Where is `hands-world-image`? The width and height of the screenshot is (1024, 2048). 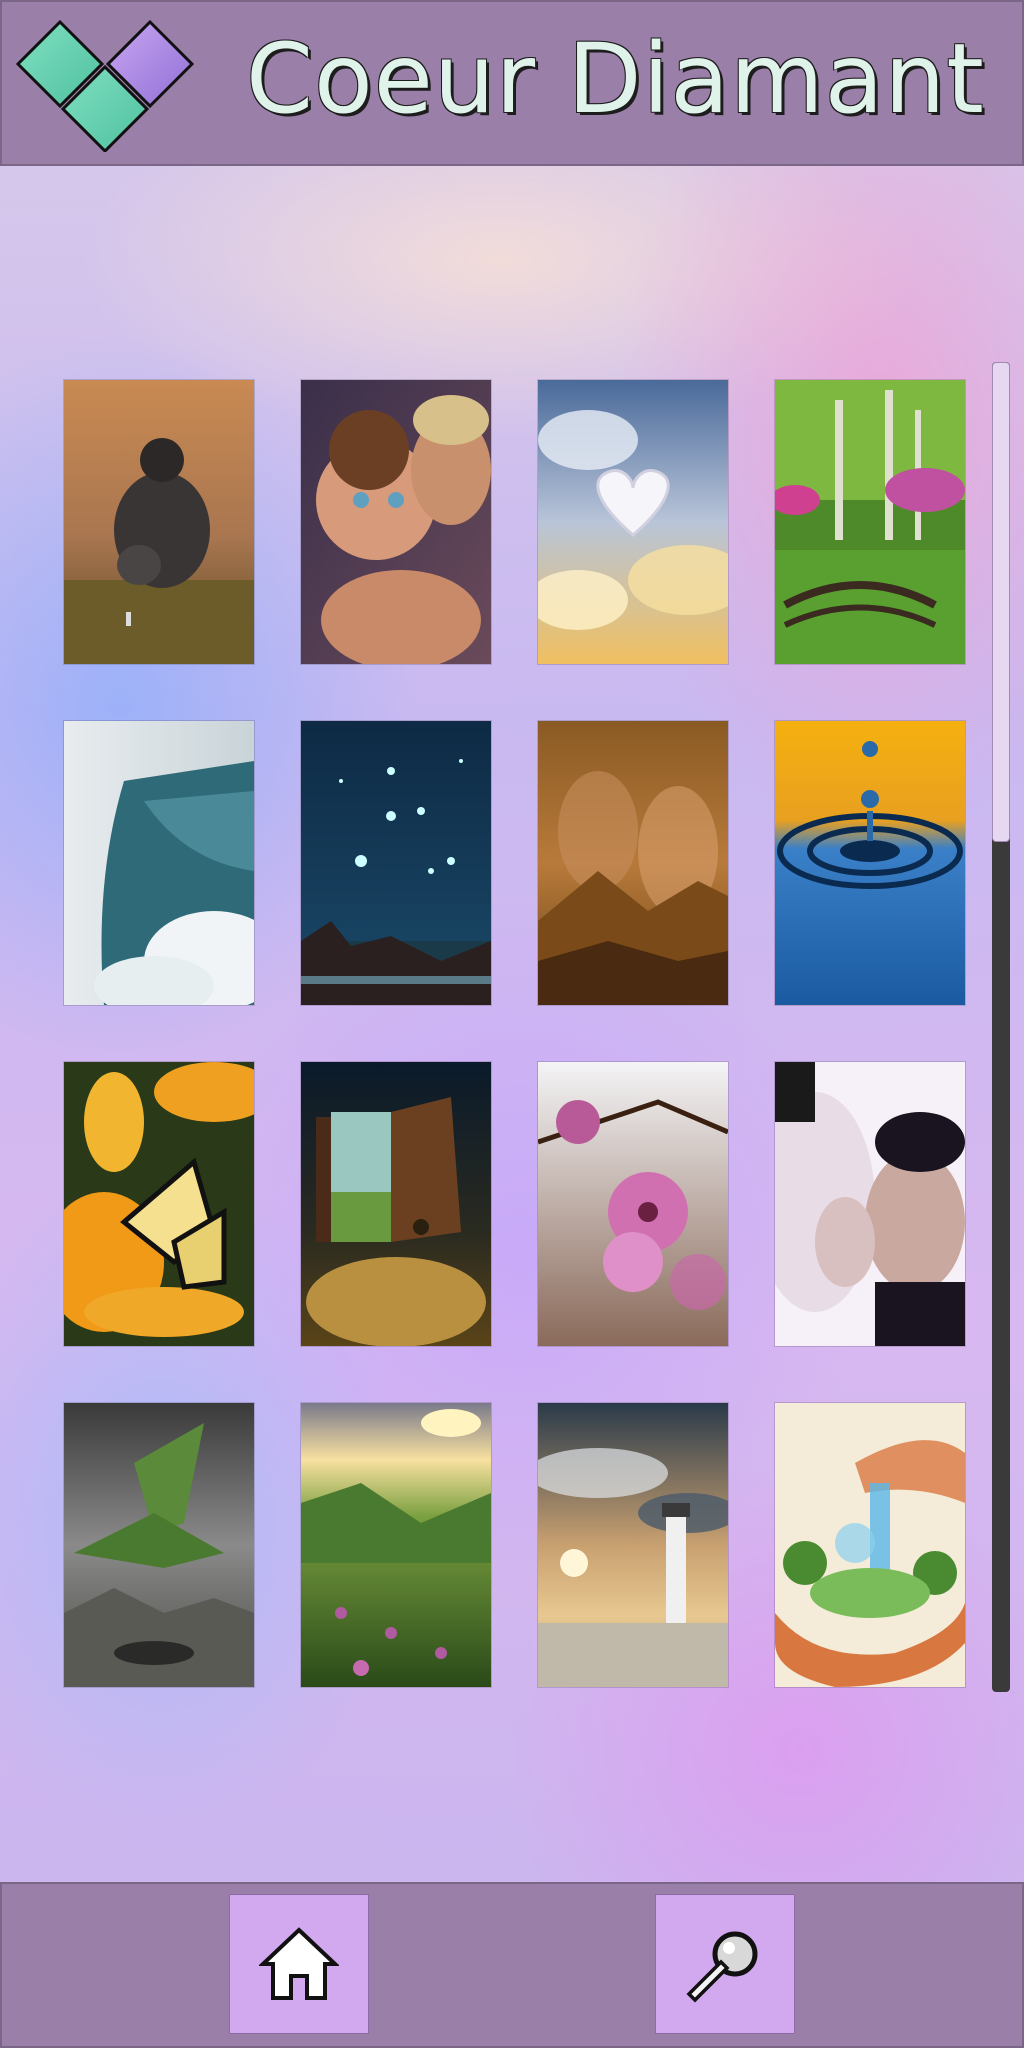 hands-world-image is located at coordinates (870, 1545).